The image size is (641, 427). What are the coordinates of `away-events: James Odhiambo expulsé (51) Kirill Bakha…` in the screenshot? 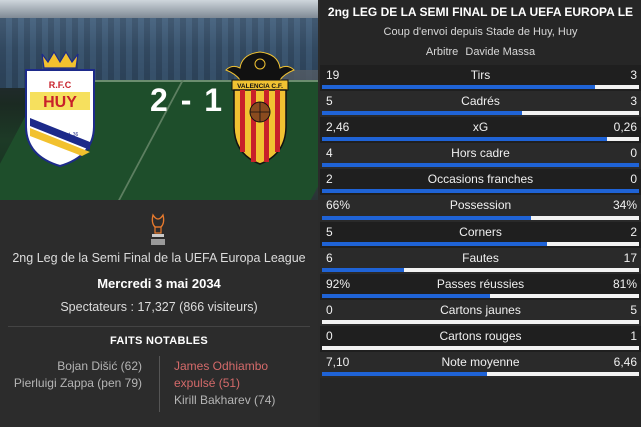 It's located at (224, 383).